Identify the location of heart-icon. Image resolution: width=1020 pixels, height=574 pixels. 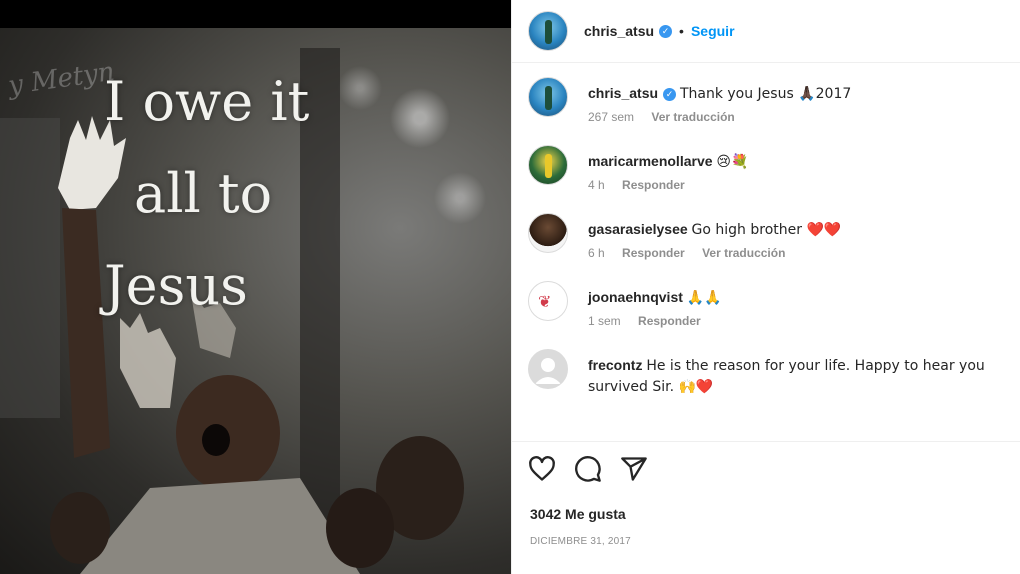
(542, 469).